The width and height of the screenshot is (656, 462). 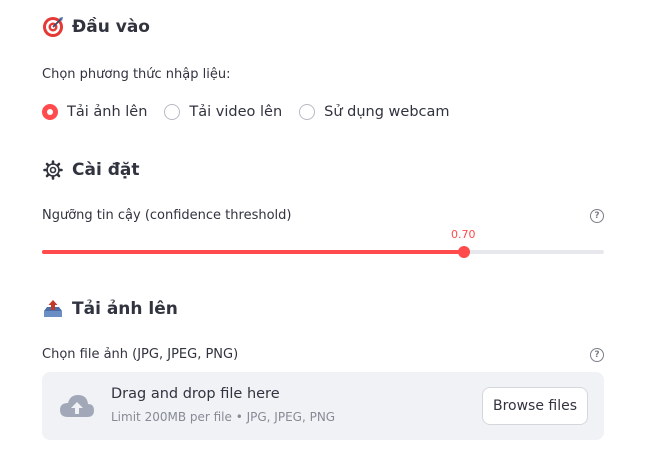 I want to click on upload-section-heading: Tải ảnh lên, so click(x=110, y=309).